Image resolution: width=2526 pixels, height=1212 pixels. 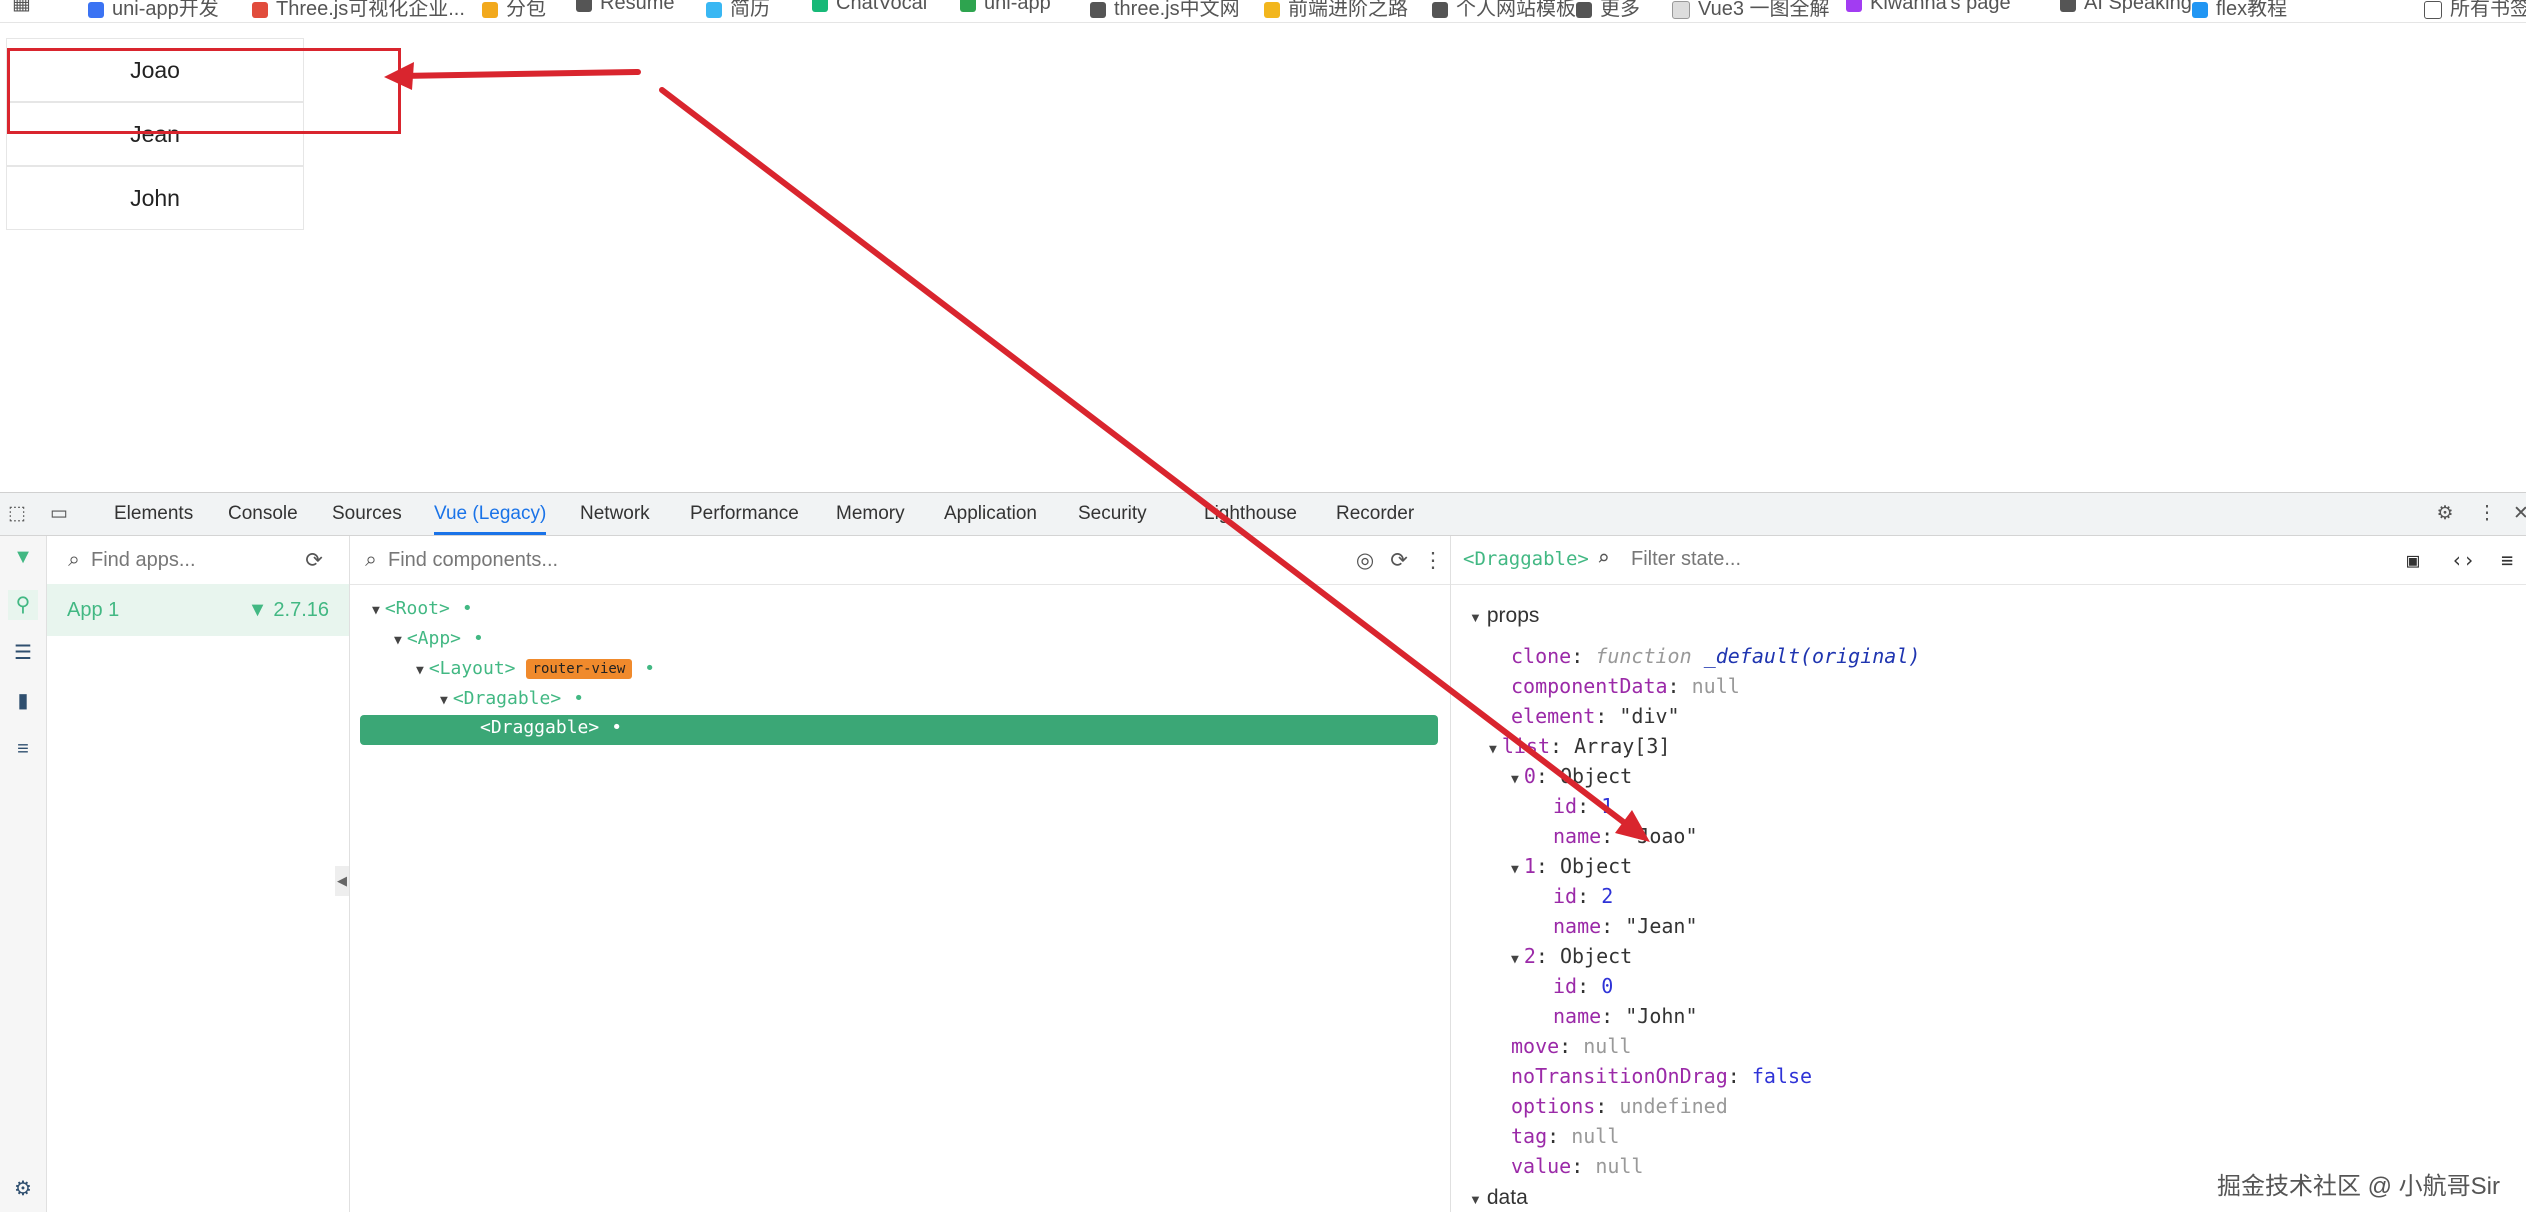 What do you see at coordinates (59, 514) in the screenshot?
I see `device-toolbar-icon: ▭` at bounding box center [59, 514].